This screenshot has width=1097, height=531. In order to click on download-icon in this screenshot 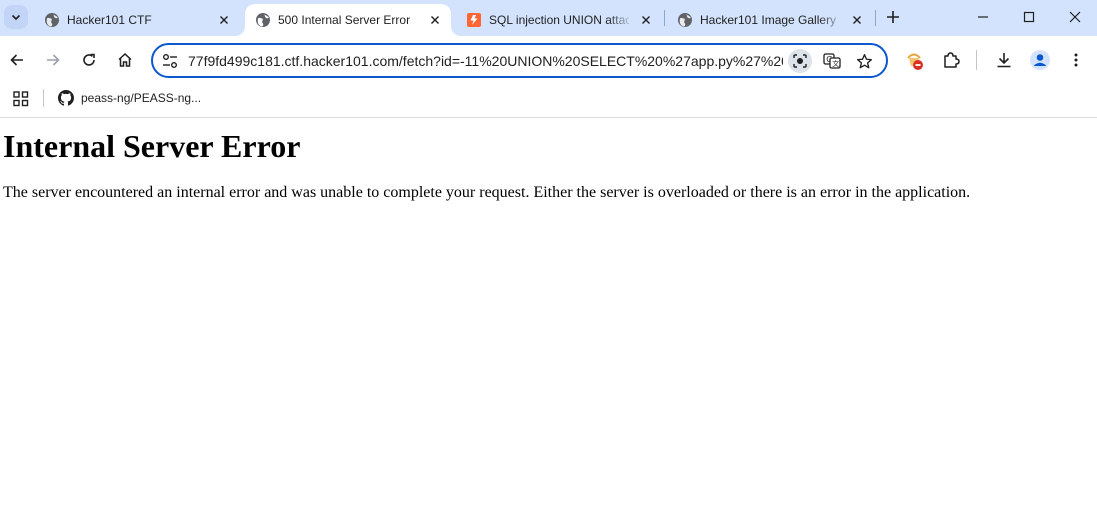, I will do `click(1004, 60)`.